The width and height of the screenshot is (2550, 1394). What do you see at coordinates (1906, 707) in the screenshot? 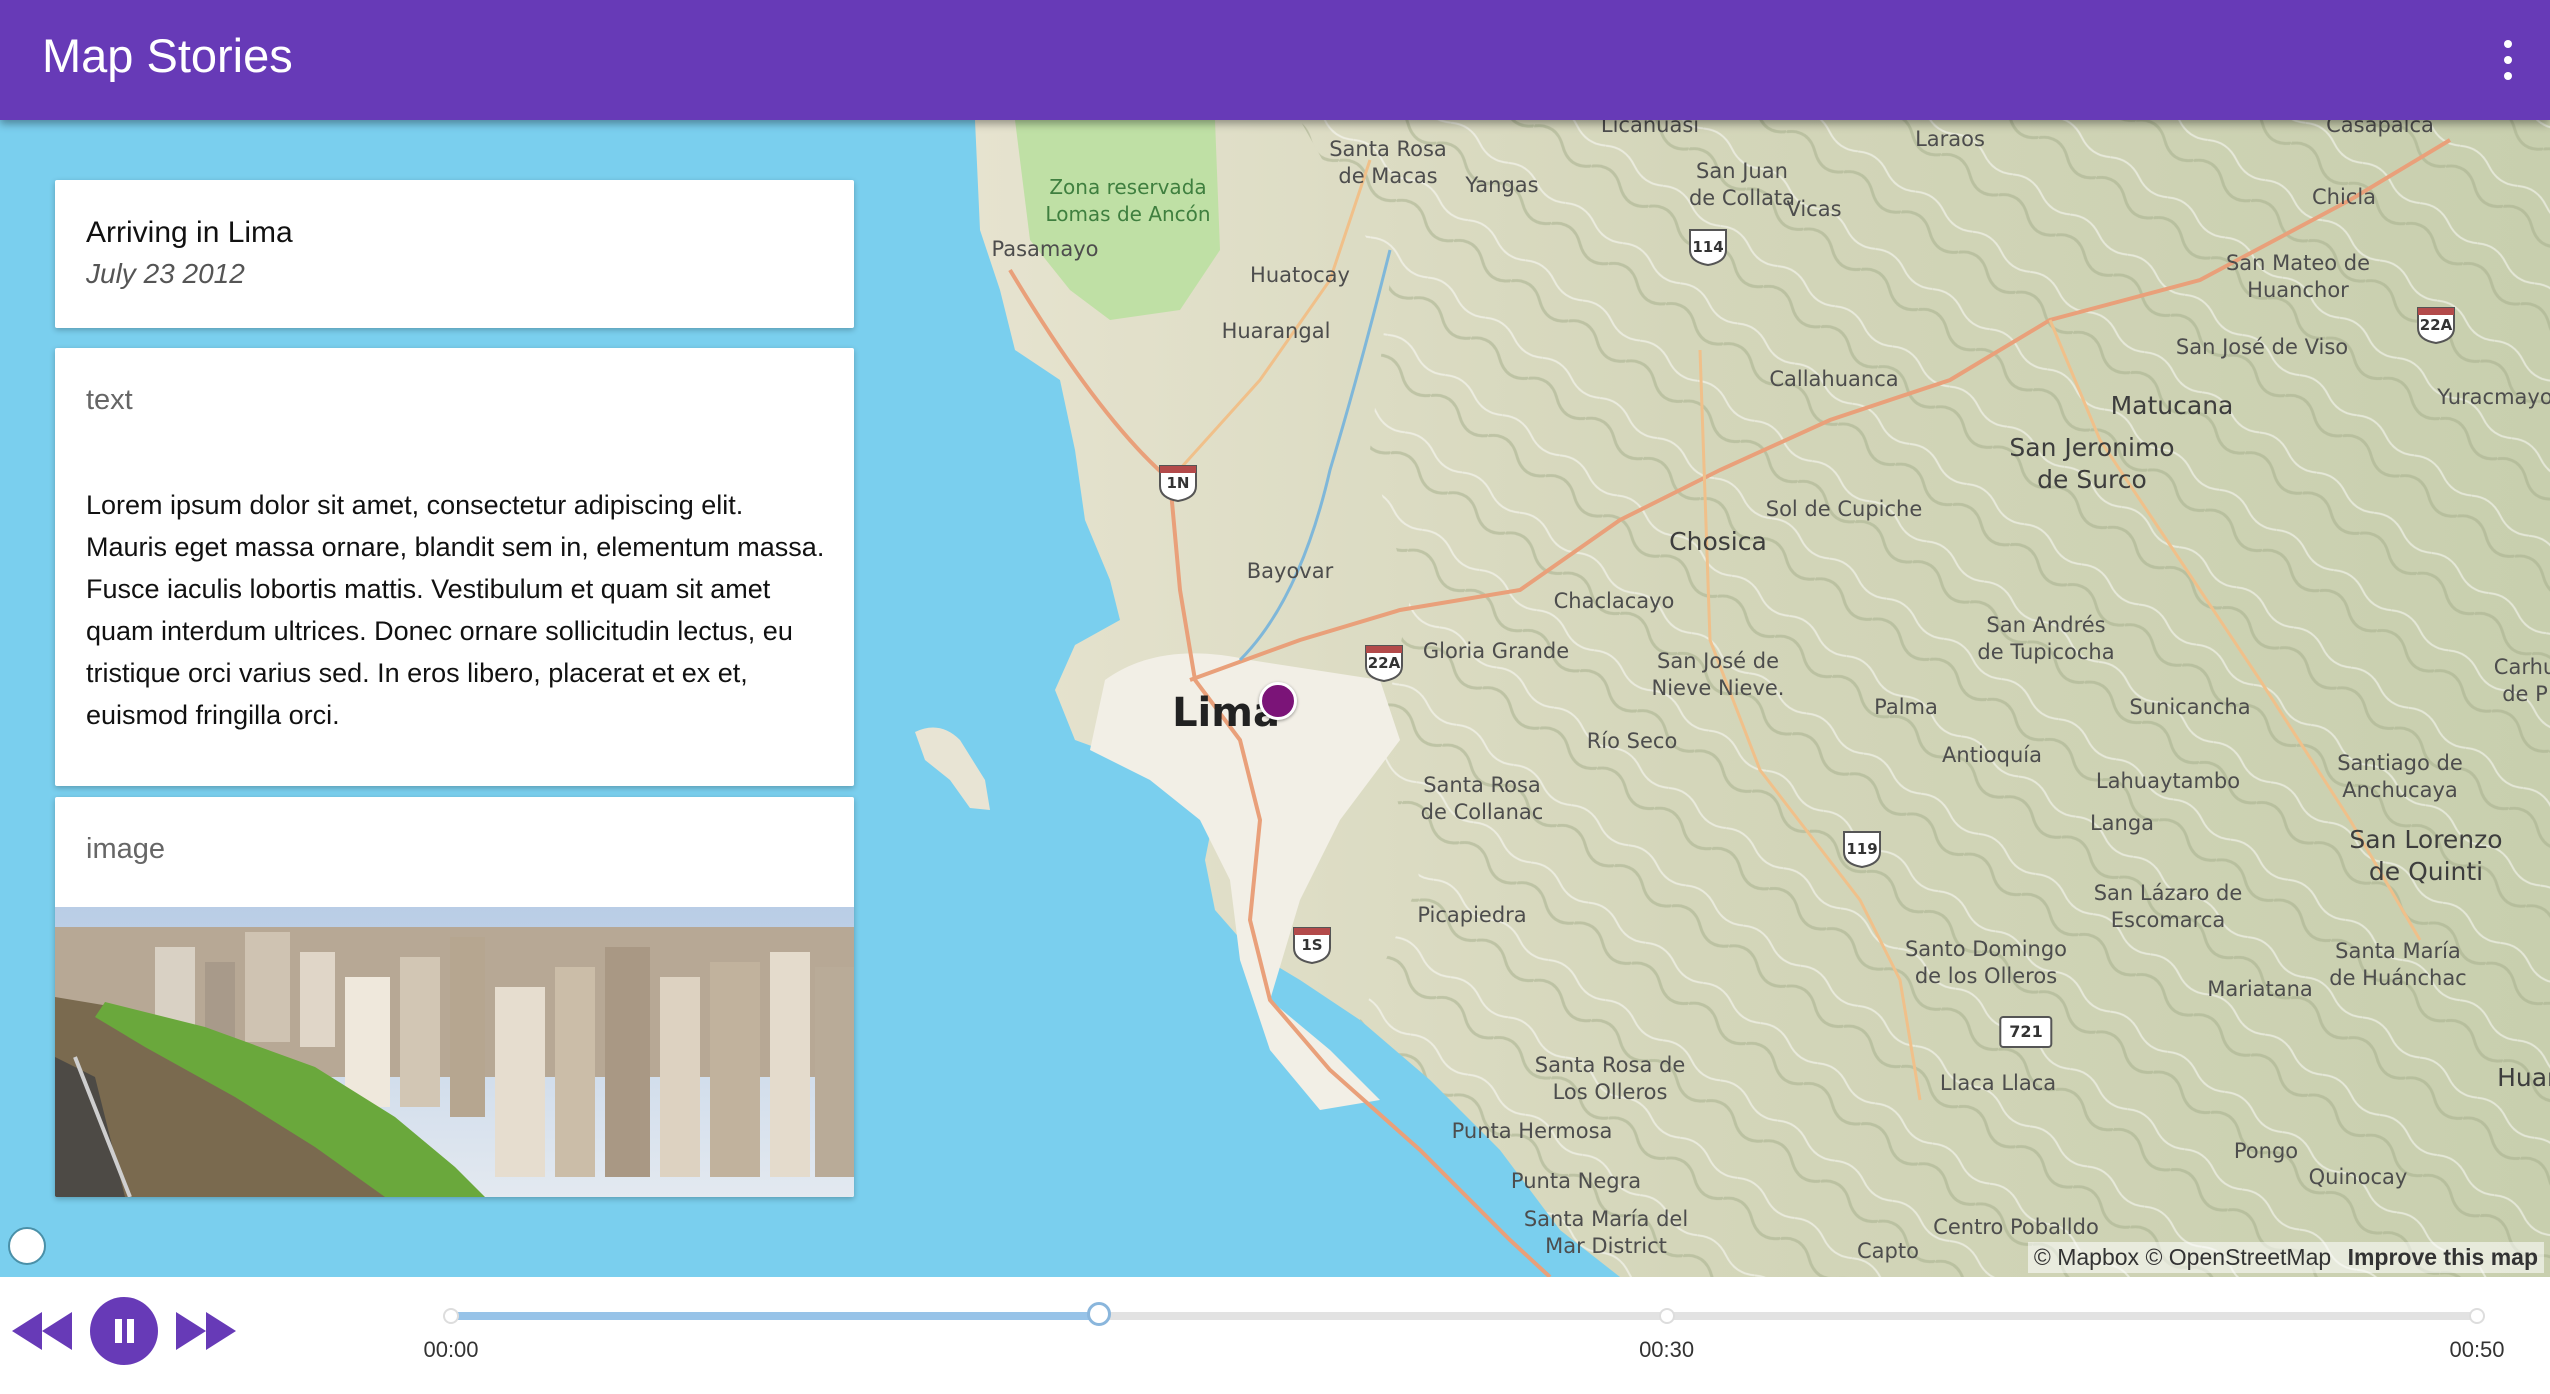
I see `map-place-label: Palma` at bounding box center [1906, 707].